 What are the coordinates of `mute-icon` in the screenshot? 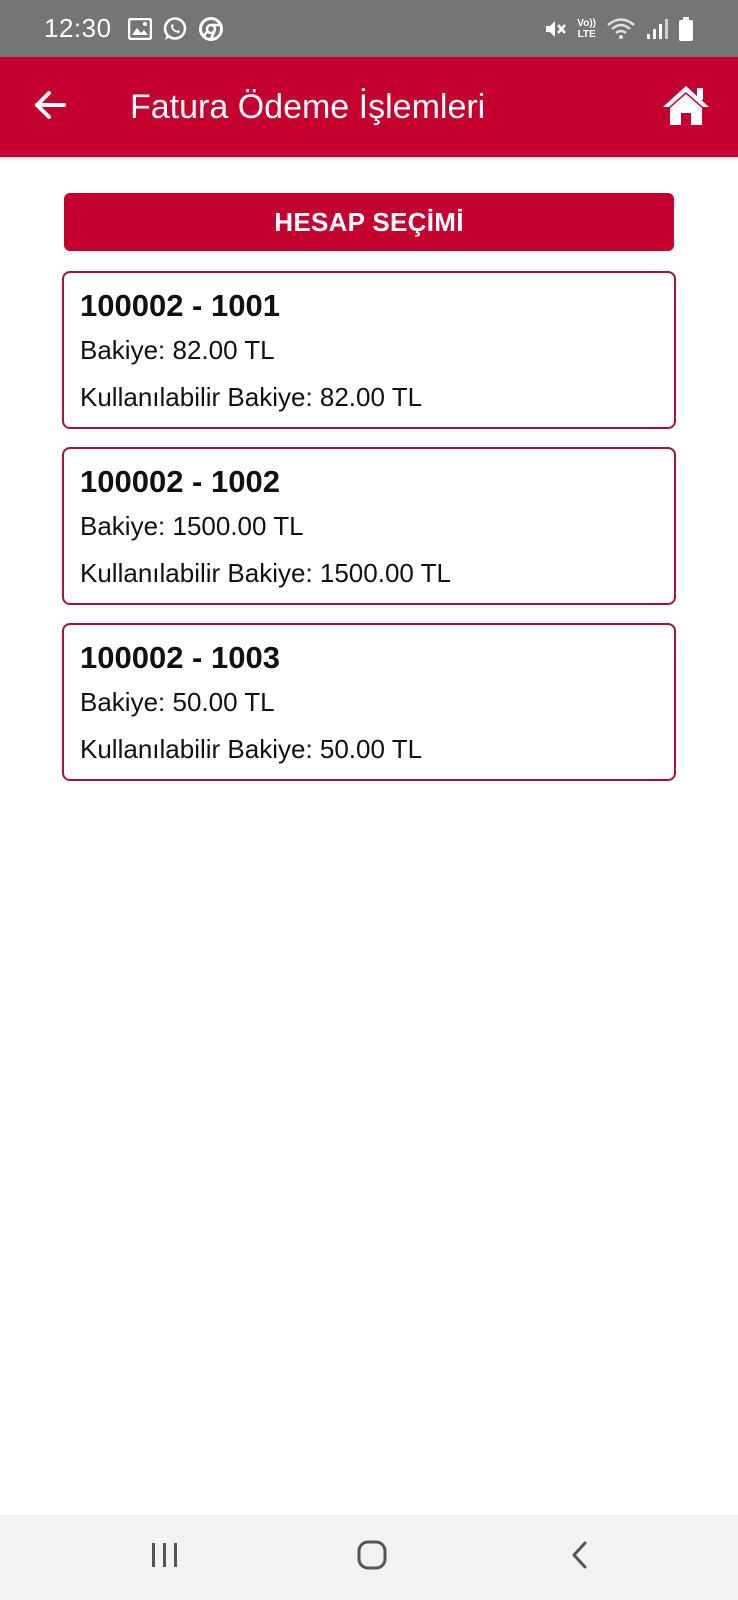 It's located at (555, 29).